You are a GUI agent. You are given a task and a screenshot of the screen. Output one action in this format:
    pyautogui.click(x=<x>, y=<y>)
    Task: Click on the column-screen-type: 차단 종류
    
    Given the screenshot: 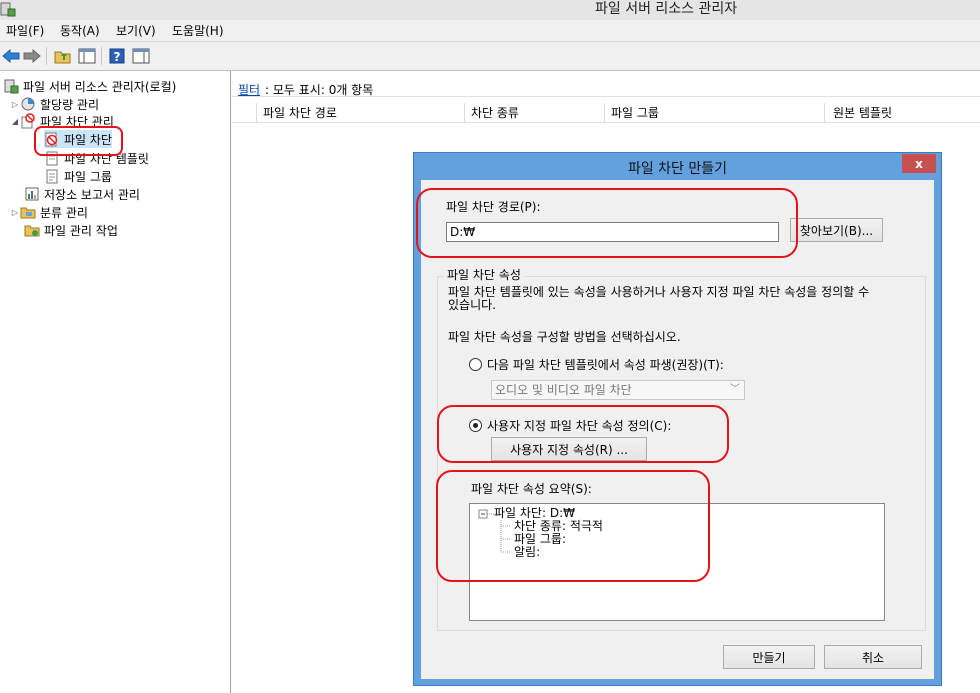 What is the action you would take?
    pyautogui.click(x=534, y=113)
    